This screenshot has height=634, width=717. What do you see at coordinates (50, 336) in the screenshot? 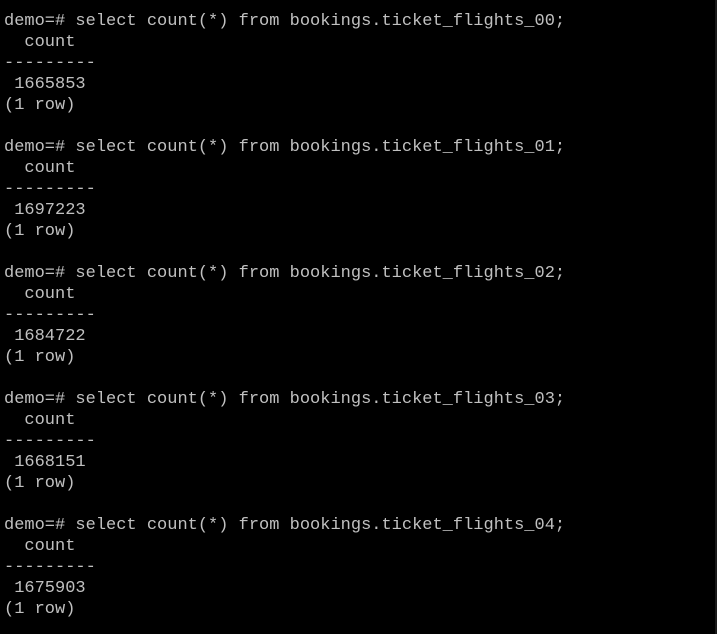
I see `result-value: 1684722` at bounding box center [50, 336].